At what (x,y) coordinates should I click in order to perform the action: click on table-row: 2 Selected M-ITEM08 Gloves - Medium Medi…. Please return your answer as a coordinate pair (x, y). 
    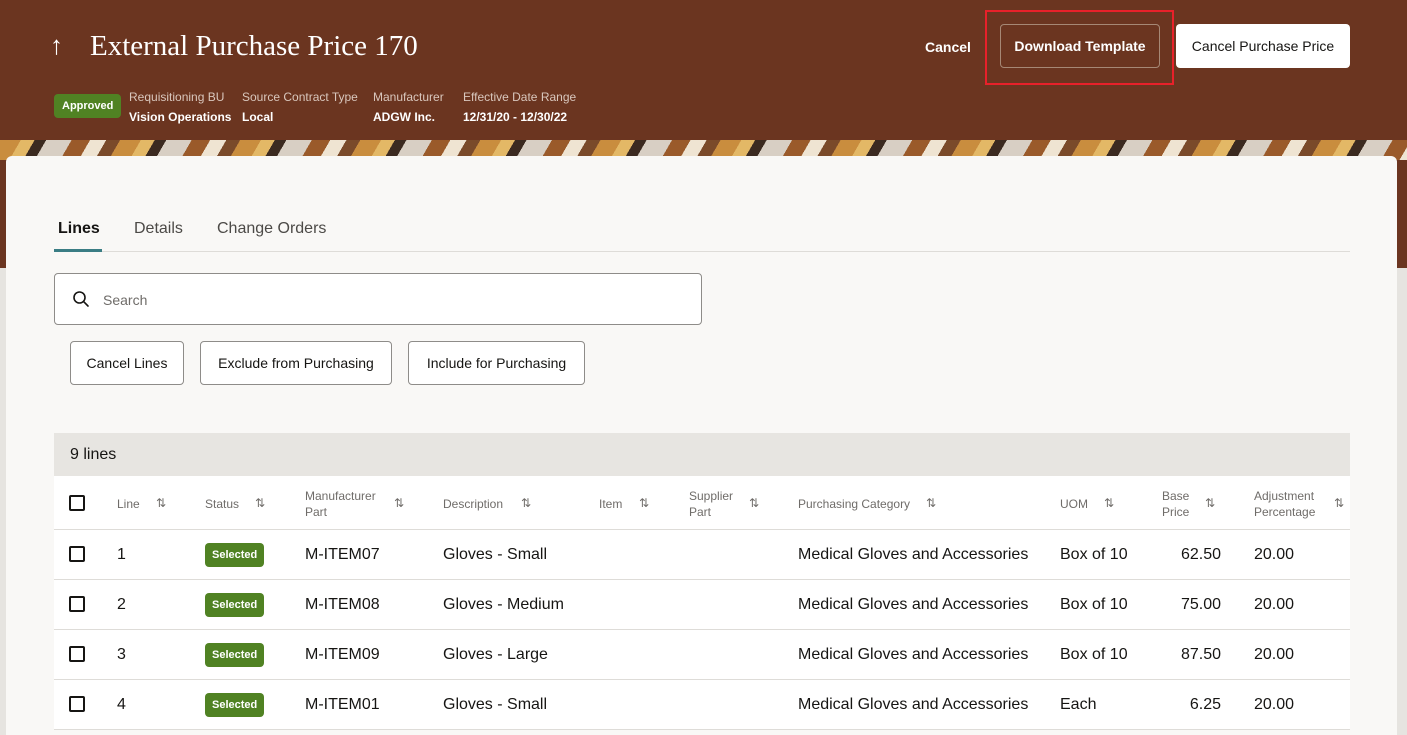
    Looking at the image, I should click on (702, 605).